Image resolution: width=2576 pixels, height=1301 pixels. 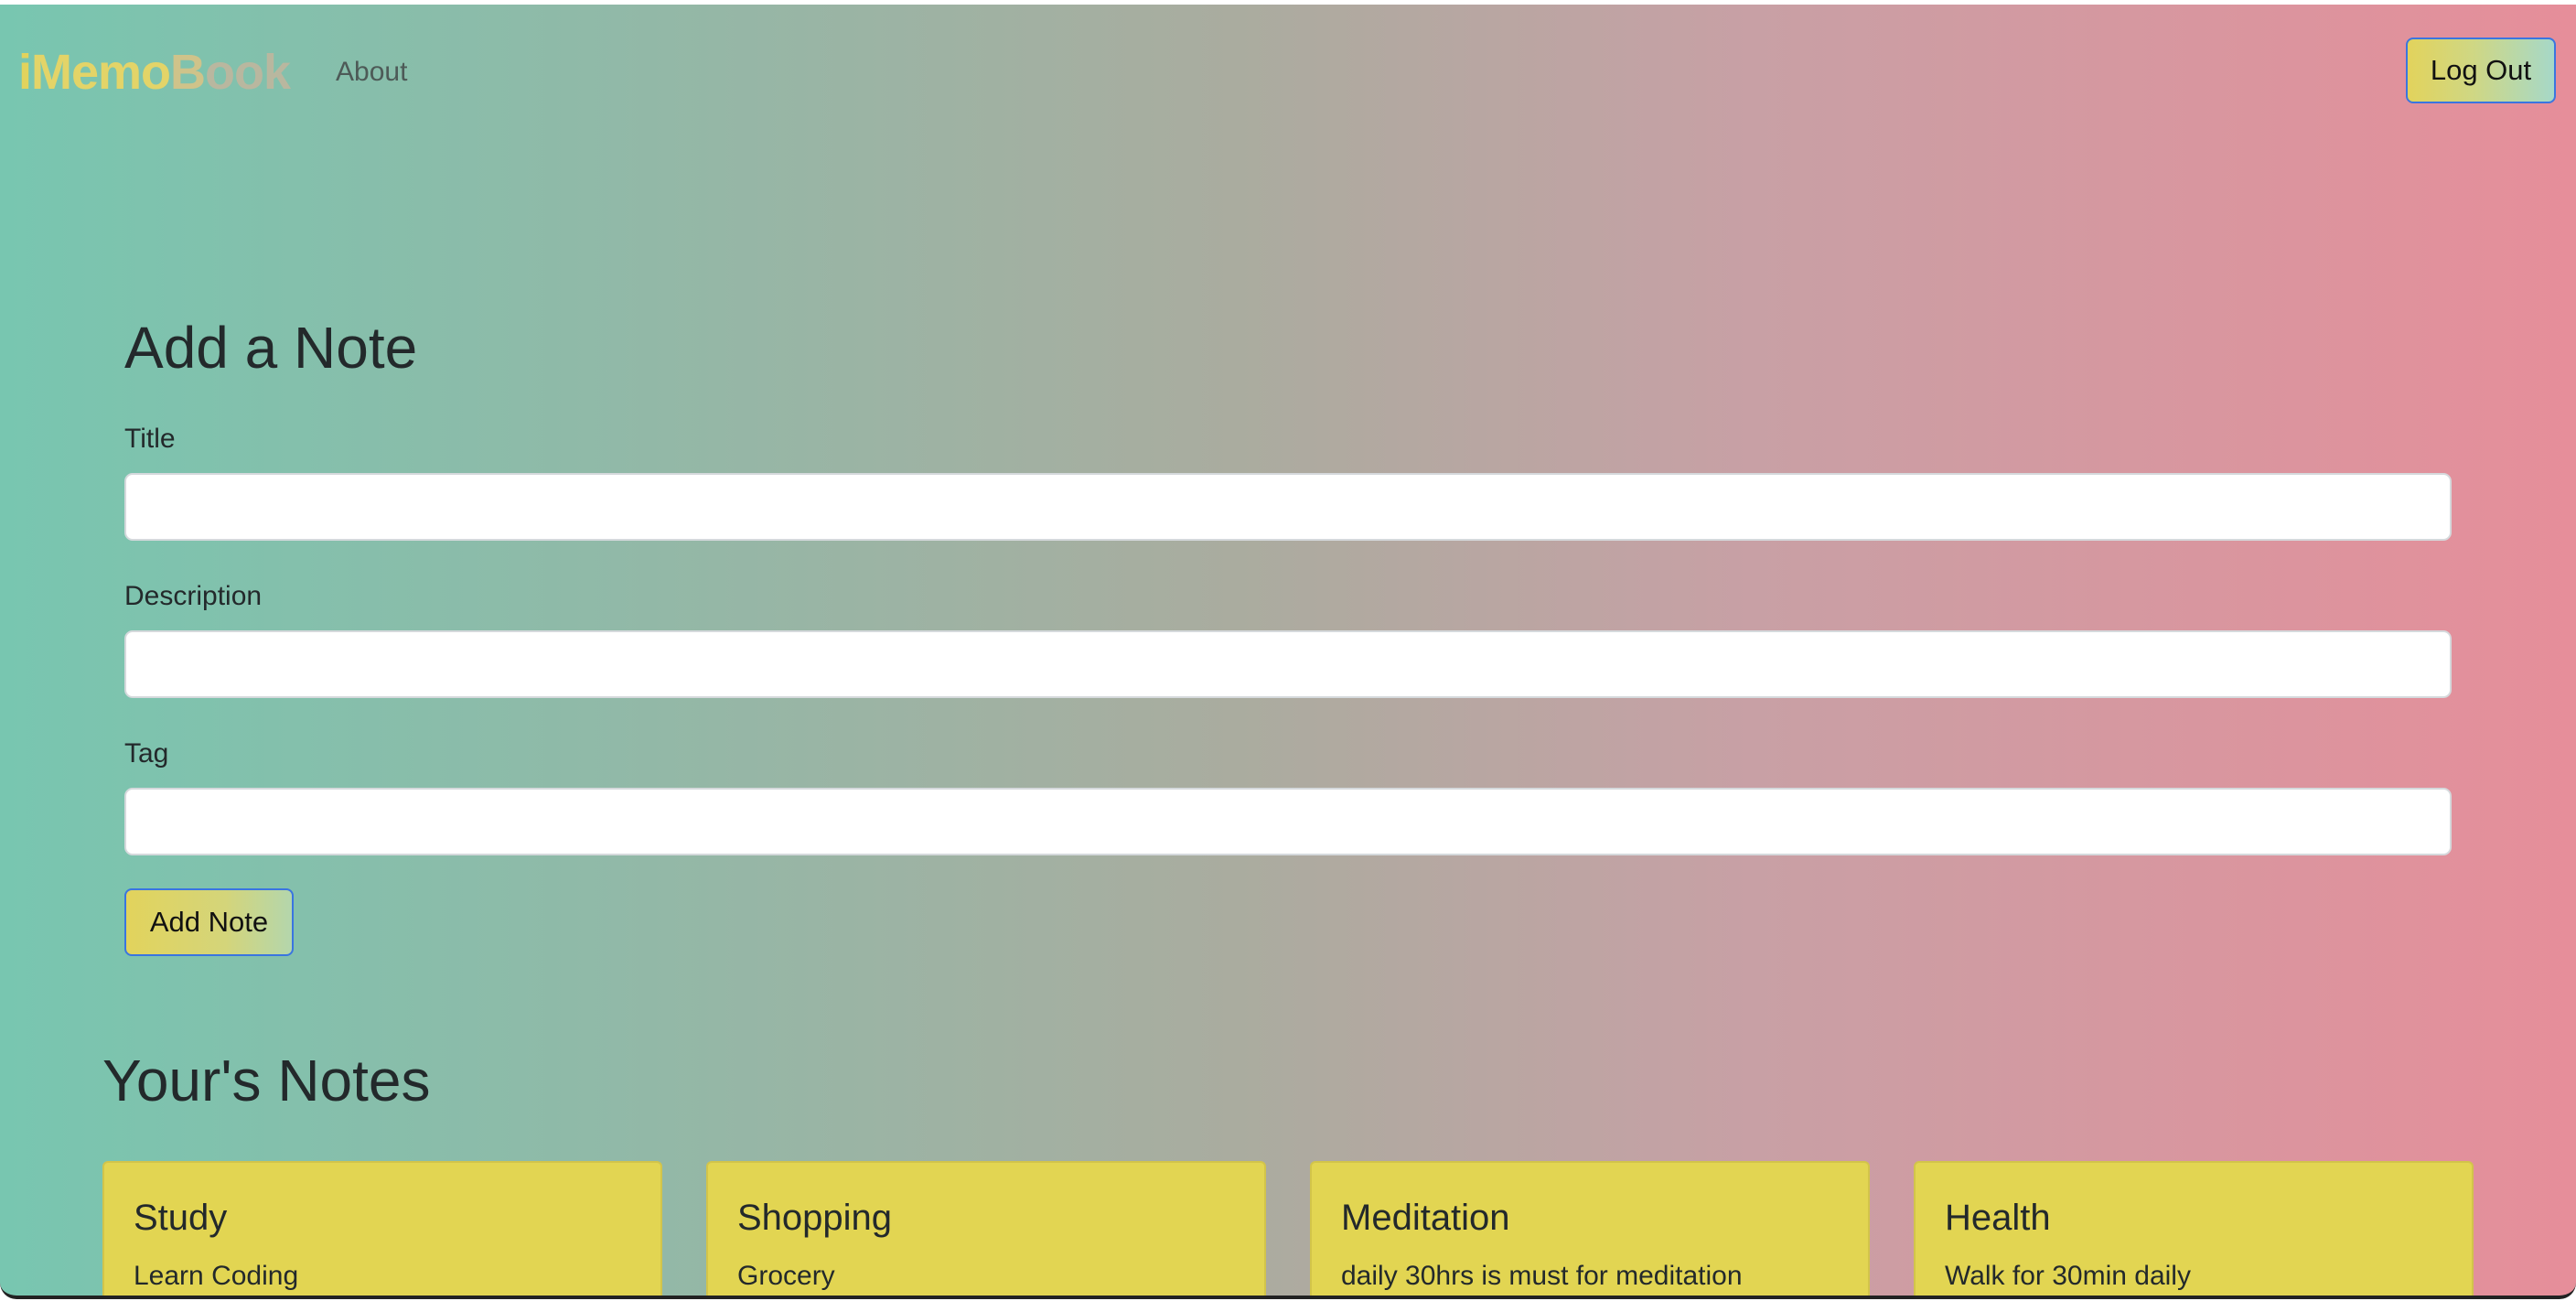 I want to click on tag-input, so click(x=1288, y=821).